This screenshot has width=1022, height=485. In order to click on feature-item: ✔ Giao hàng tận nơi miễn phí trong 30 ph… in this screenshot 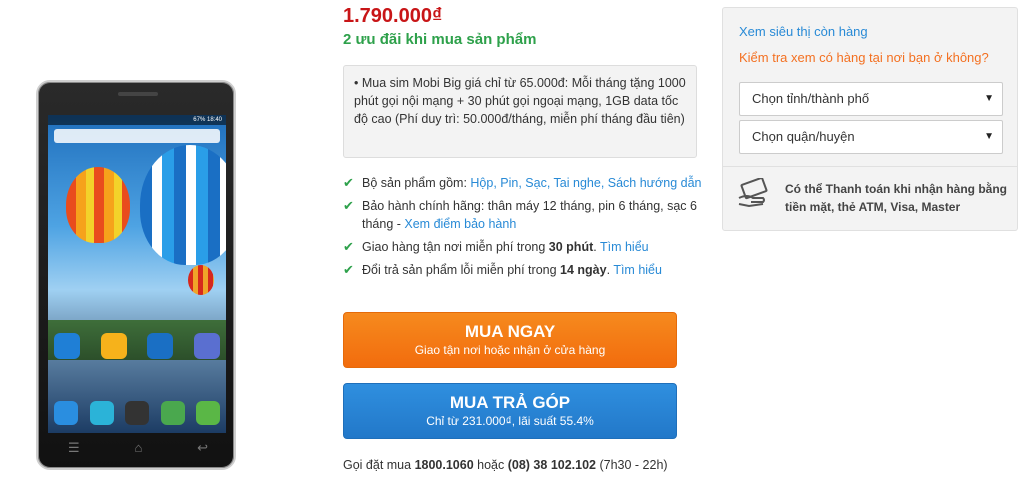, I will do `click(496, 246)`.